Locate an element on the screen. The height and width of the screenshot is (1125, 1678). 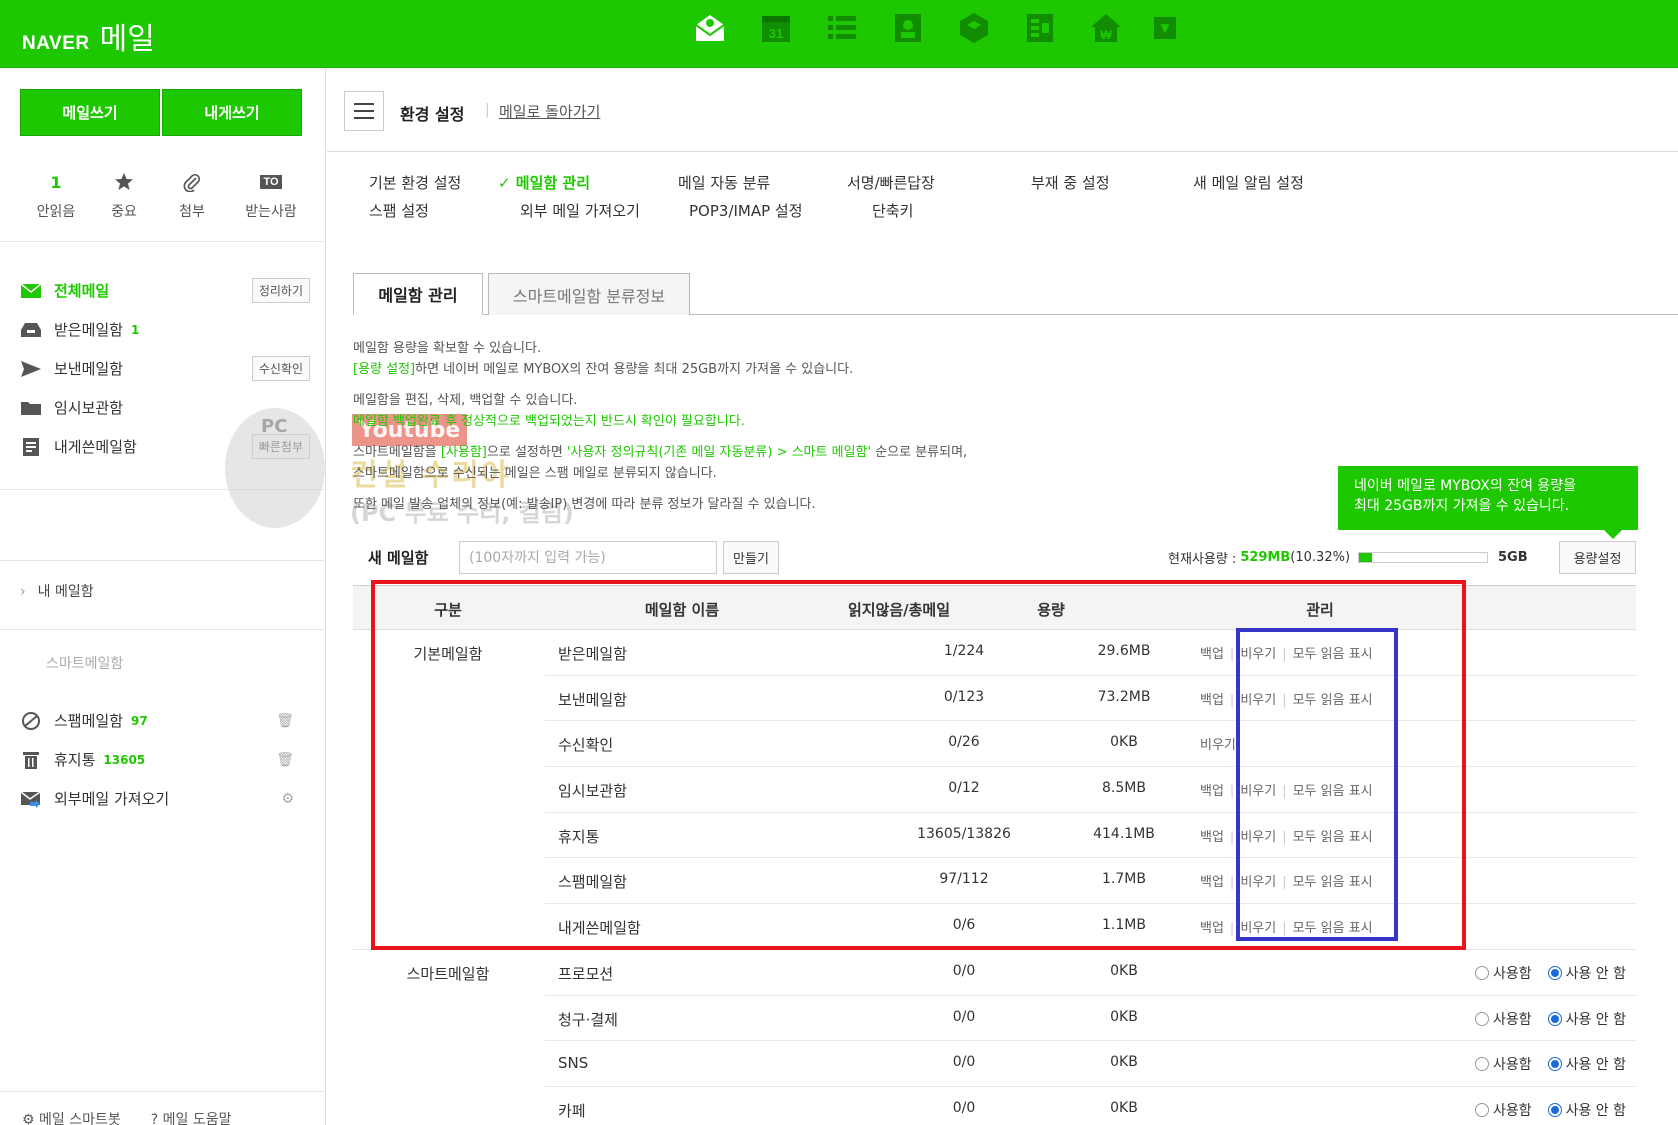
nav-absence: 부재 중 설정 is located at coordinates (1070, 182).